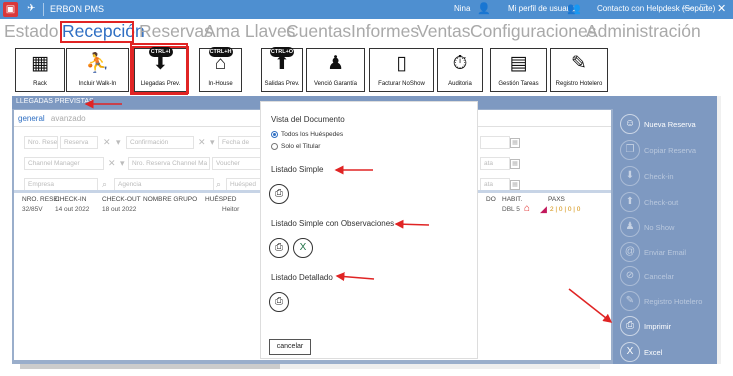  I want to click on horizontal-scrollbar, so click(310, 366).